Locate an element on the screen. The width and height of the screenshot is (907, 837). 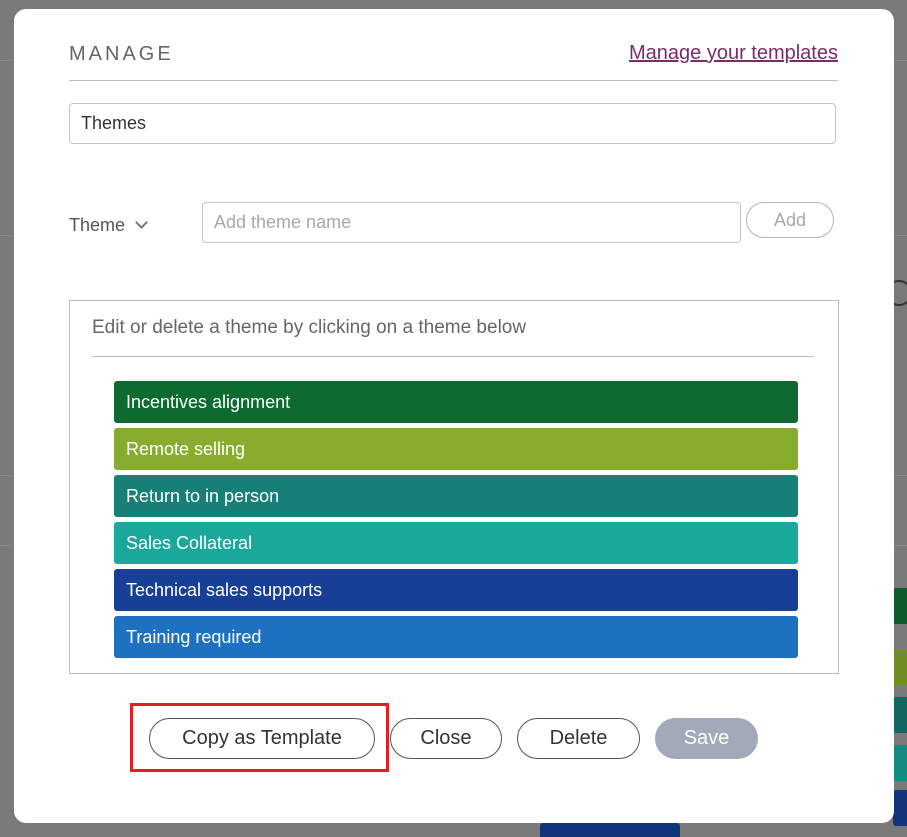
theme-type-label: Theme is located at coordinates (97, 225).